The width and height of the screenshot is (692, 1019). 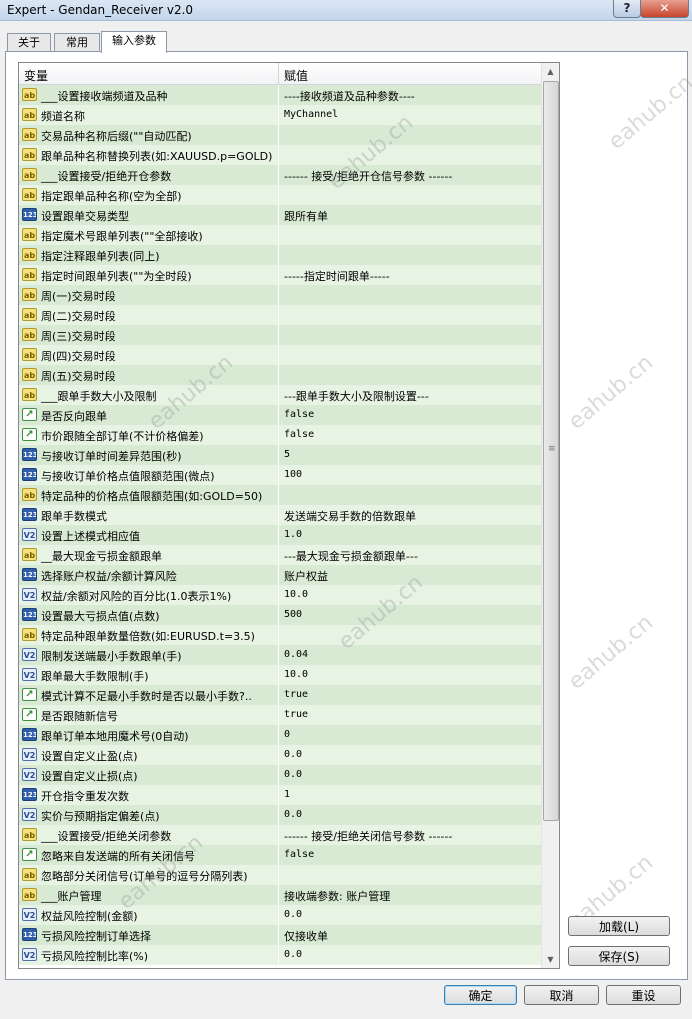 I want to click on variable-cell: 123 设置最大亏损点值(点数), so click(x=149, y=615).